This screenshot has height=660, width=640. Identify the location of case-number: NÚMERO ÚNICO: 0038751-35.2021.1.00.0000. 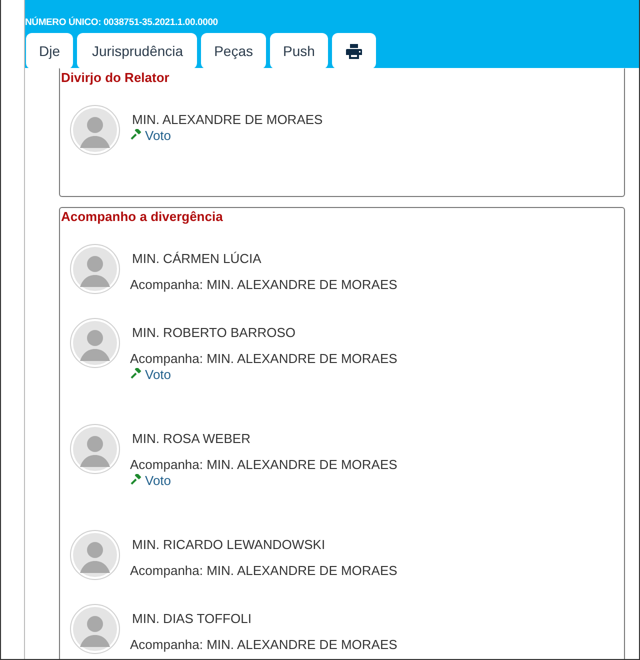
(121, 23).